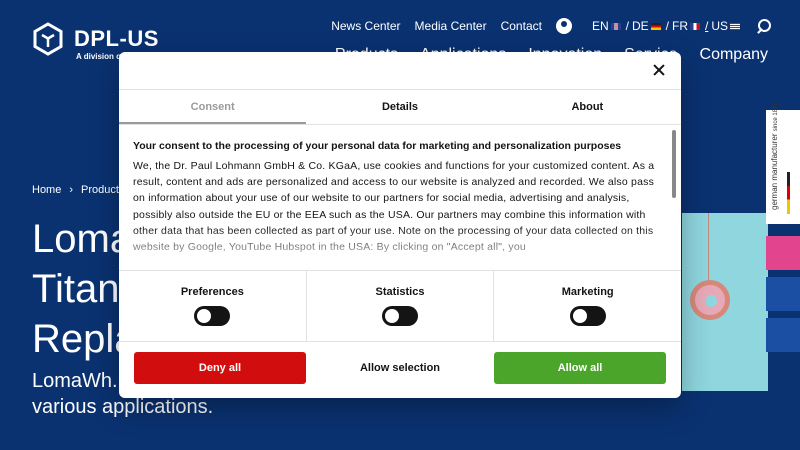 The image size is (800, 450). What do you see at coordinates (102, 190) in the screenshot?
I see `breadcrumb-products: Products` at bounding box center [102, 190].